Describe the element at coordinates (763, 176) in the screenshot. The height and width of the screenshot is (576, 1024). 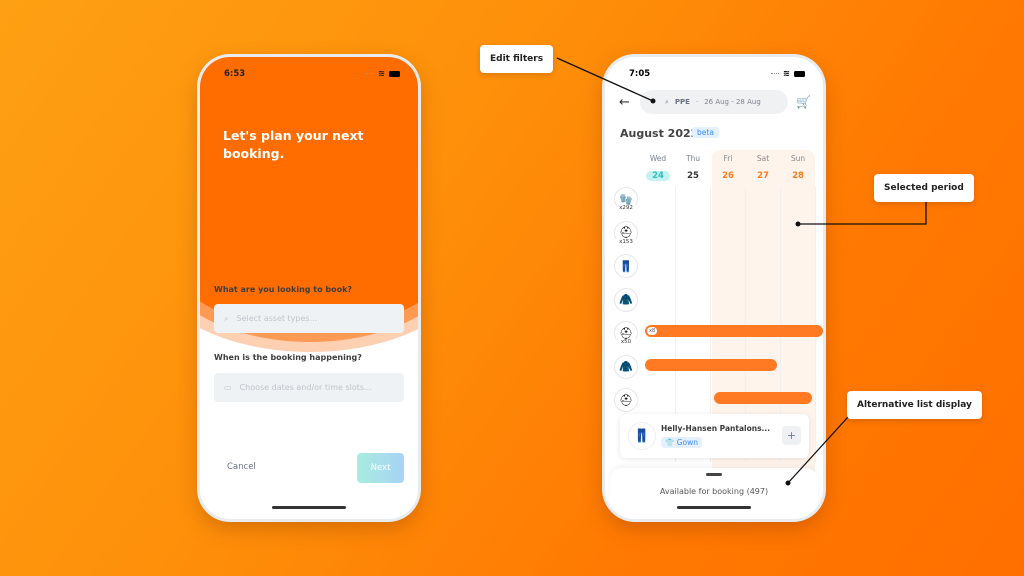
I see `day-date: 27` at that location.